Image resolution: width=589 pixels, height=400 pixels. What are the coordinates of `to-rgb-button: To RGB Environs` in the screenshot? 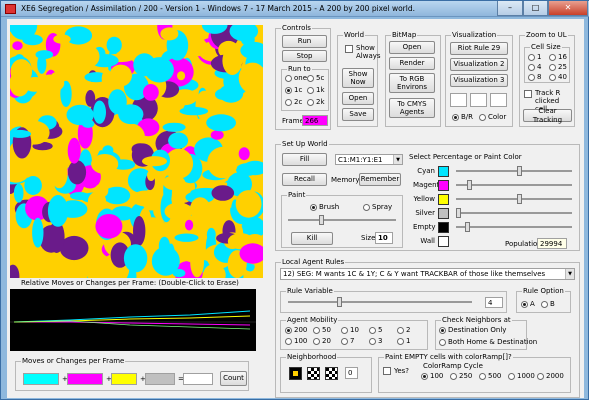 It's located at (412, 83).